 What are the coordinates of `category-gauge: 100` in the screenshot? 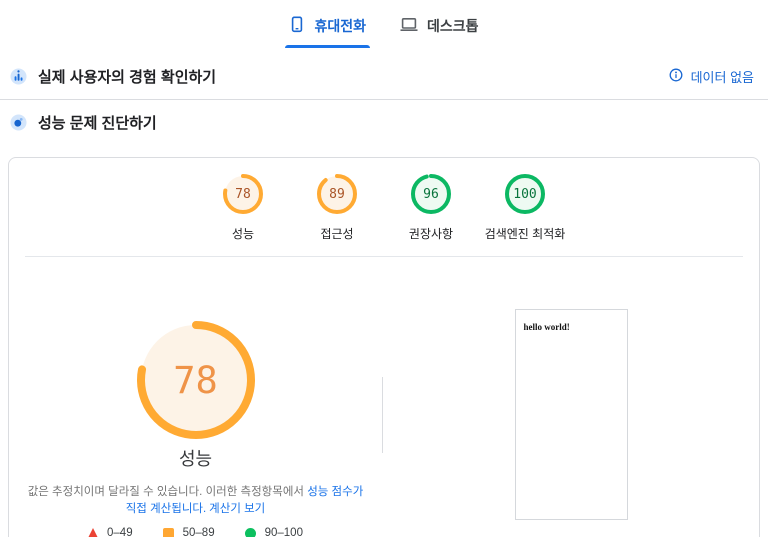 It's located at (525, 194).